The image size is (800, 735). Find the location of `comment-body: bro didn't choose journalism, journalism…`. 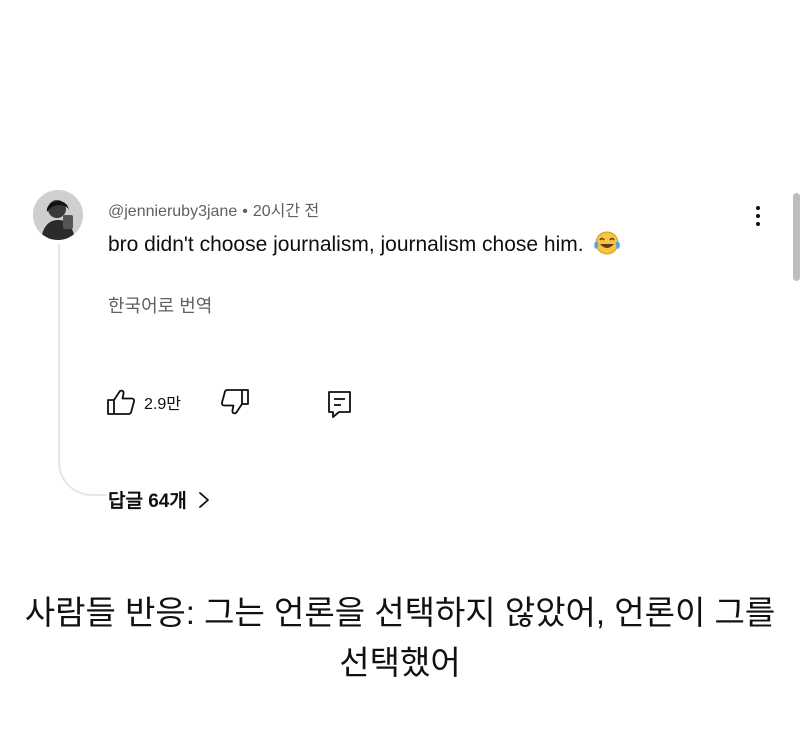

comment-body: bro didn't choose journalism, journalism… is located at coordinates (364, 246).